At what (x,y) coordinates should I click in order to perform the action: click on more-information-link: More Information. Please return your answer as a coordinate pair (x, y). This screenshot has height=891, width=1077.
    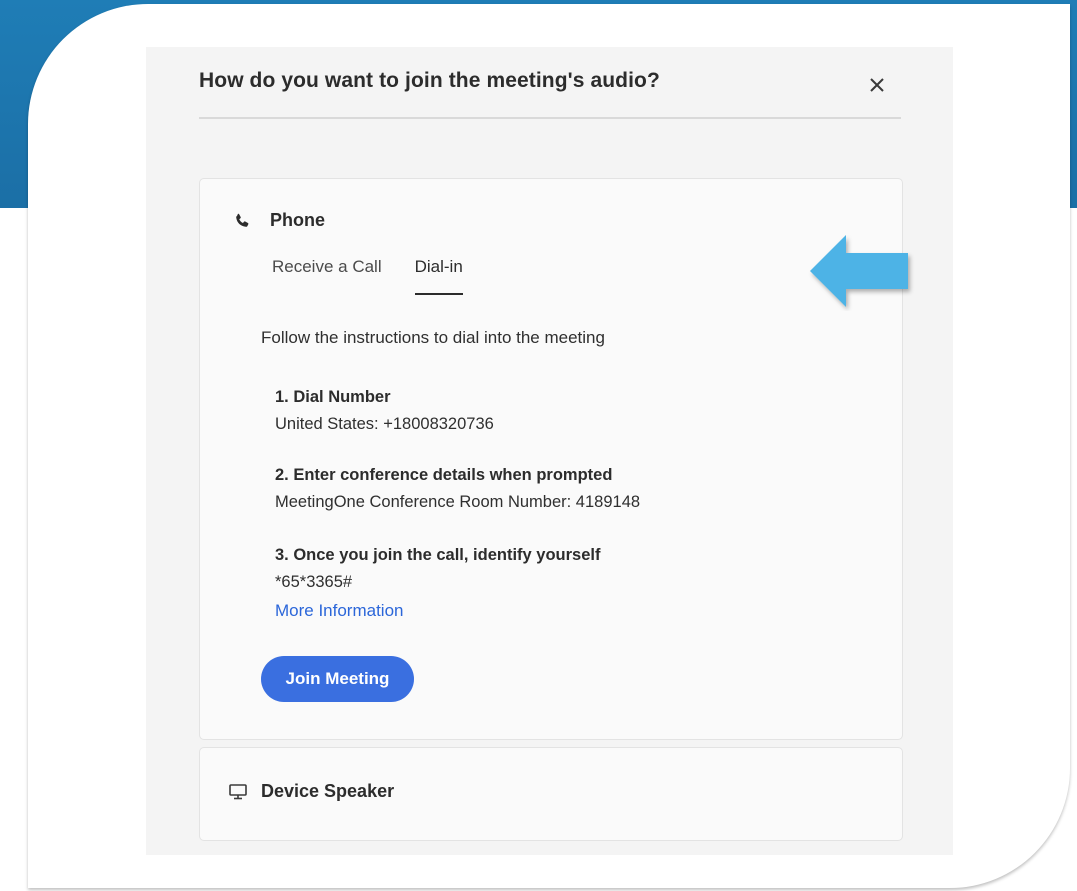
    Looking at the image, I should click on (339, 611).